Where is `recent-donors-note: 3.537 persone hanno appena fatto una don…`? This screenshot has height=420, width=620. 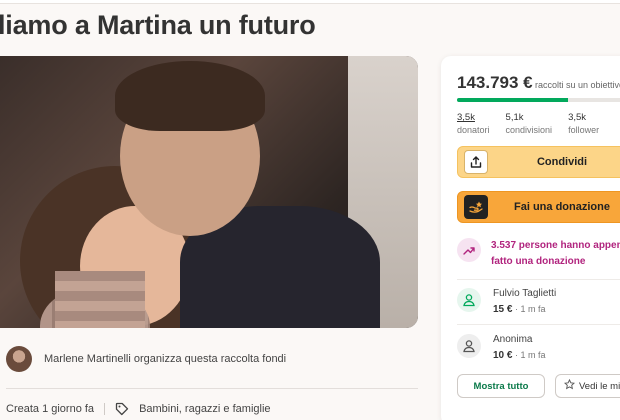
recent-donors-note: 3.537 persone hanno appena fatto una don… is located at coordinates (538, 254).